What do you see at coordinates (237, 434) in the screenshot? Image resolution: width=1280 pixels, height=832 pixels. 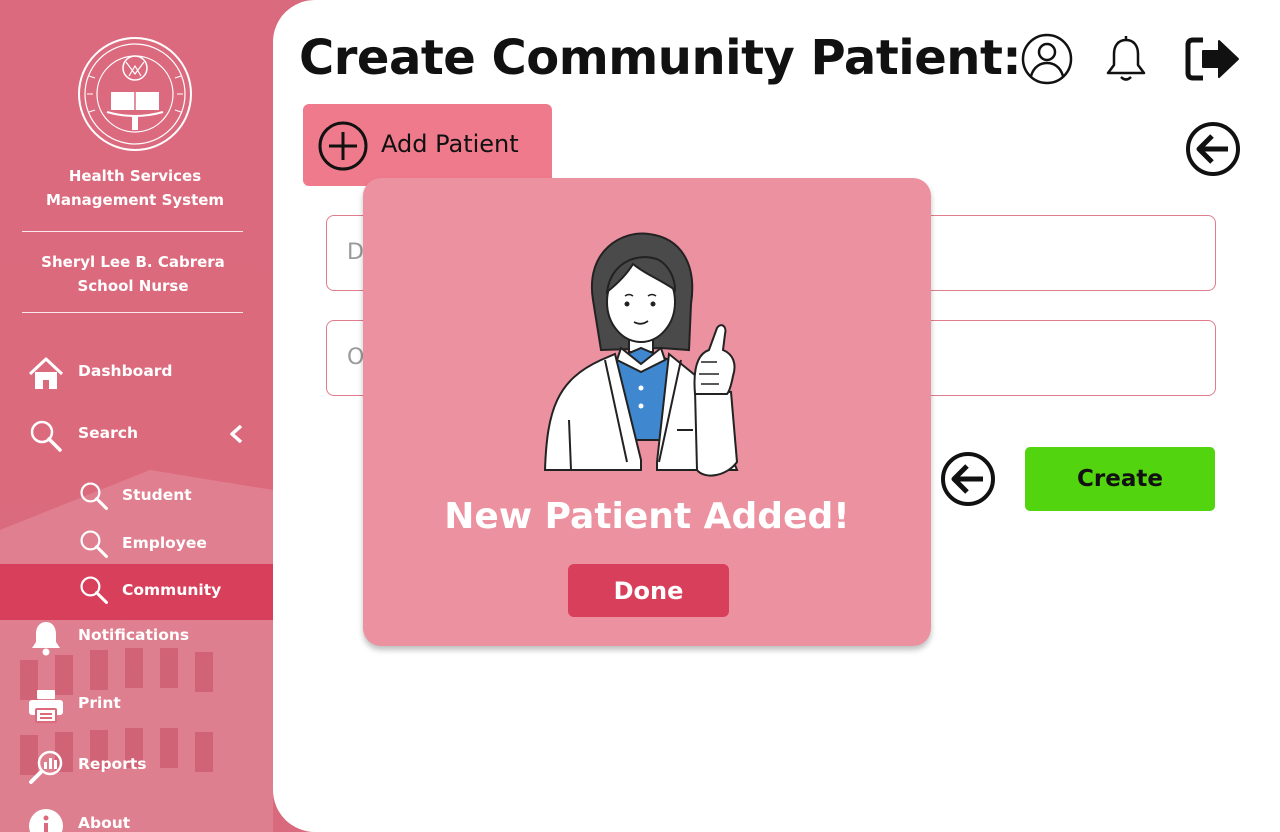 I see `chevron-left-icon` at bounding box center [237, 434].